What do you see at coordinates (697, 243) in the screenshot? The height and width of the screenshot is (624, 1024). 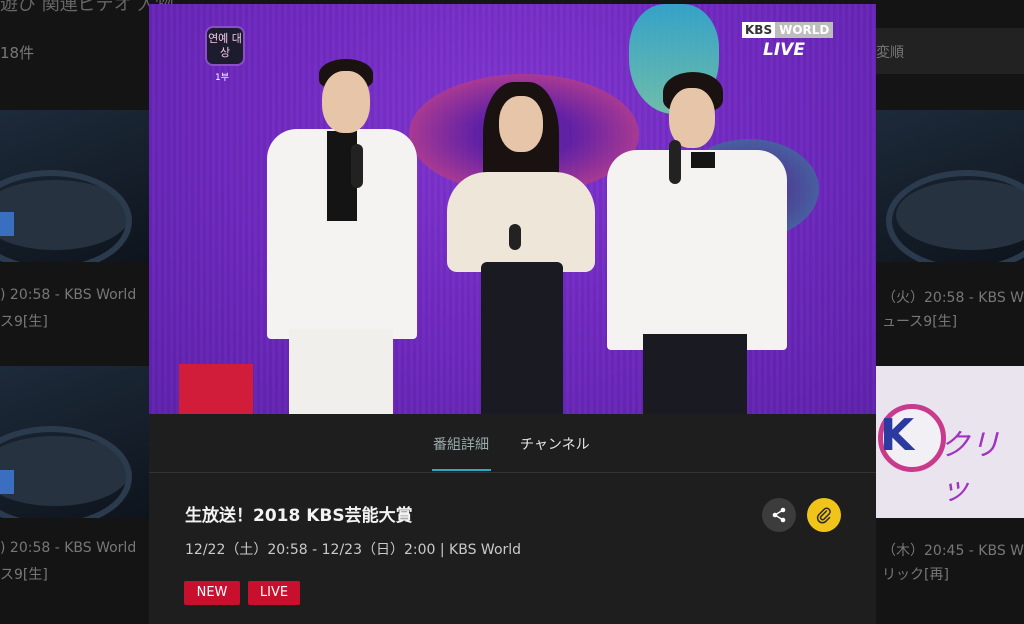 I see `host-right` at bounding box center [697, 243].